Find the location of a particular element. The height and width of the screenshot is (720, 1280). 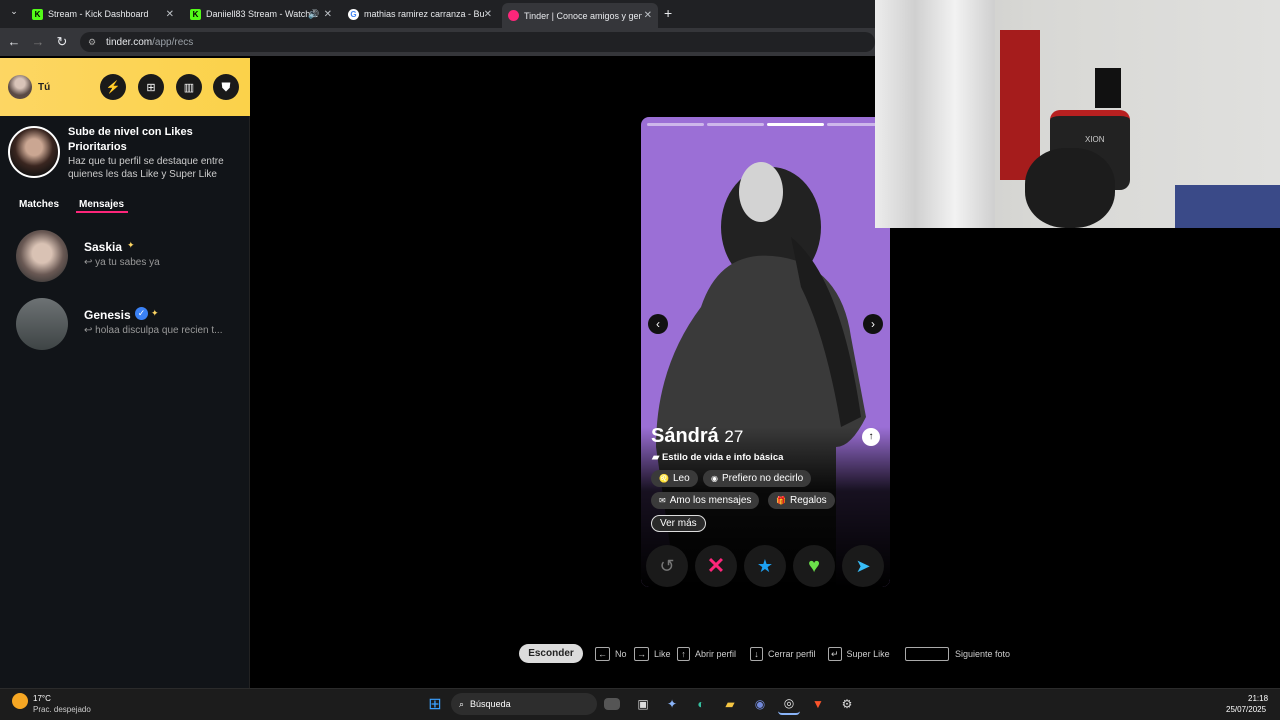

zodiac-icon: ♌ is located at coordinates (664, 478).